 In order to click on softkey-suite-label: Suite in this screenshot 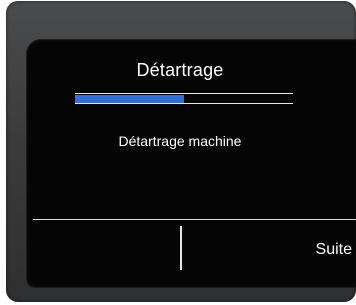, I will do `click(333, 249)`.